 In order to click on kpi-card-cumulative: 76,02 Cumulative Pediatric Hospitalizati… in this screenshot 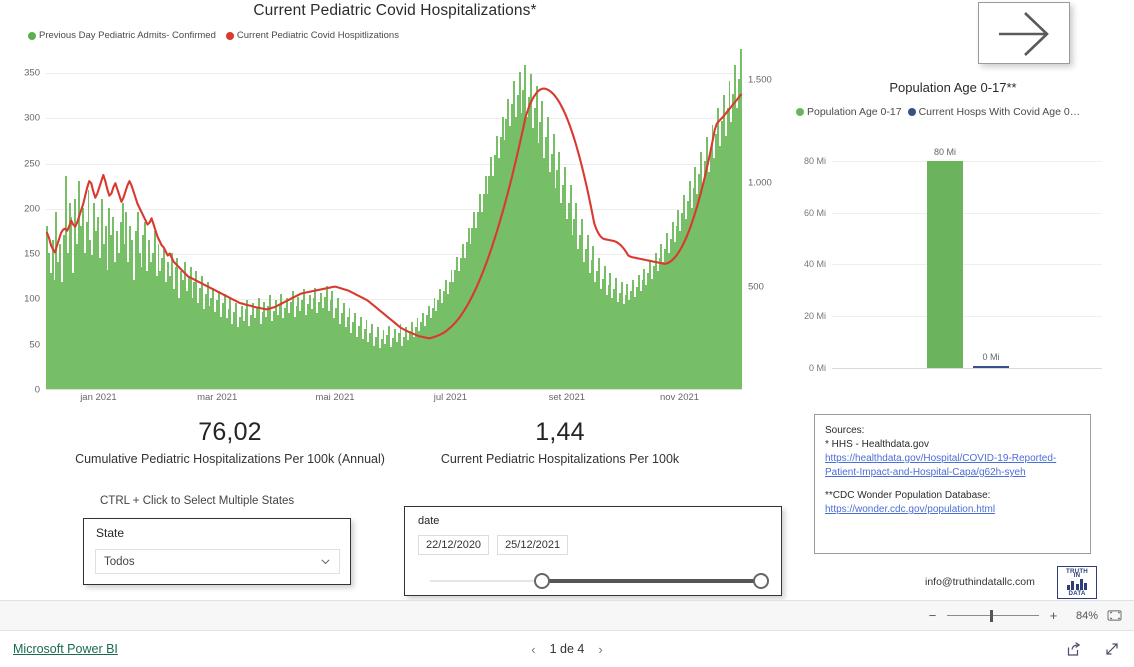, I will do `click(230, 442)`.